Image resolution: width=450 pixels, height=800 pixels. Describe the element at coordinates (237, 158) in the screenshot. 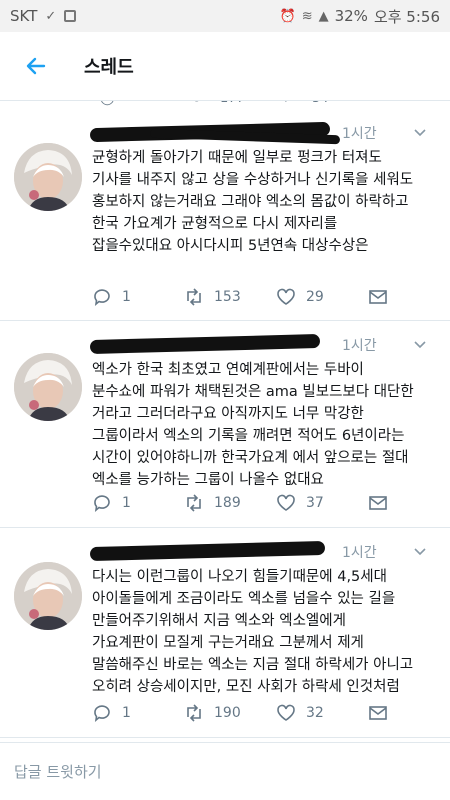

I see `tweet-line: 균형하게 돌아가기 때문에 일부로 펑크가 터져도` at that location.